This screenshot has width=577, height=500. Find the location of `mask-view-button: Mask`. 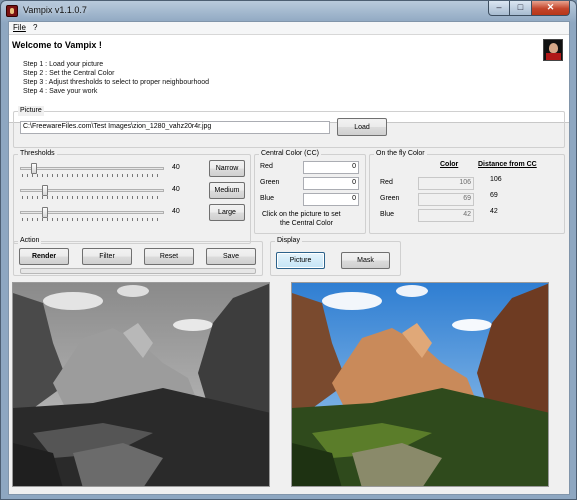

mask-view-button: Mask is located at coordinates (365, 260).